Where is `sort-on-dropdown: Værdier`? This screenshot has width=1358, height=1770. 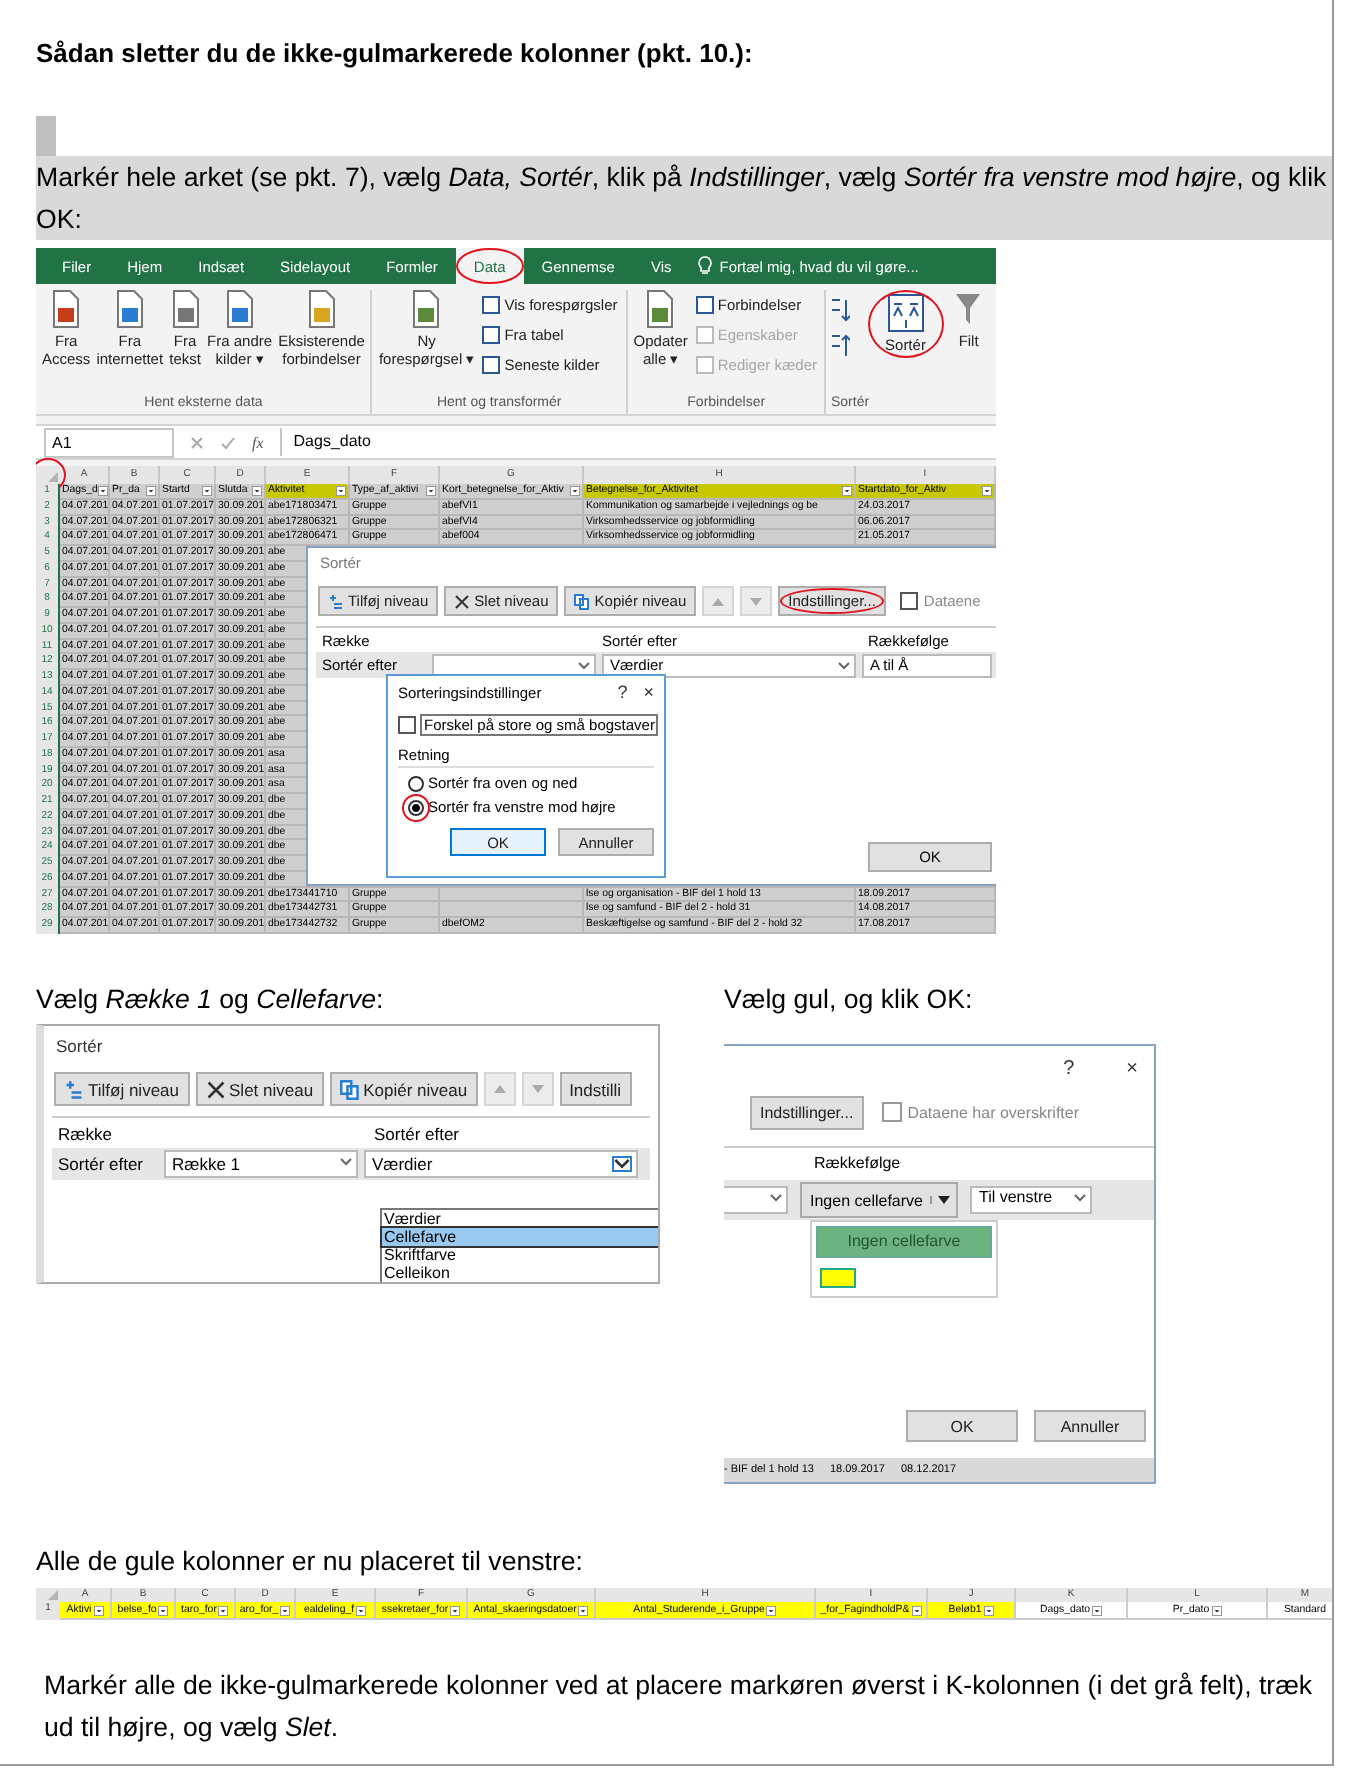
sort-on-dropdown: Værdier is located at coordinates (501, 1164).